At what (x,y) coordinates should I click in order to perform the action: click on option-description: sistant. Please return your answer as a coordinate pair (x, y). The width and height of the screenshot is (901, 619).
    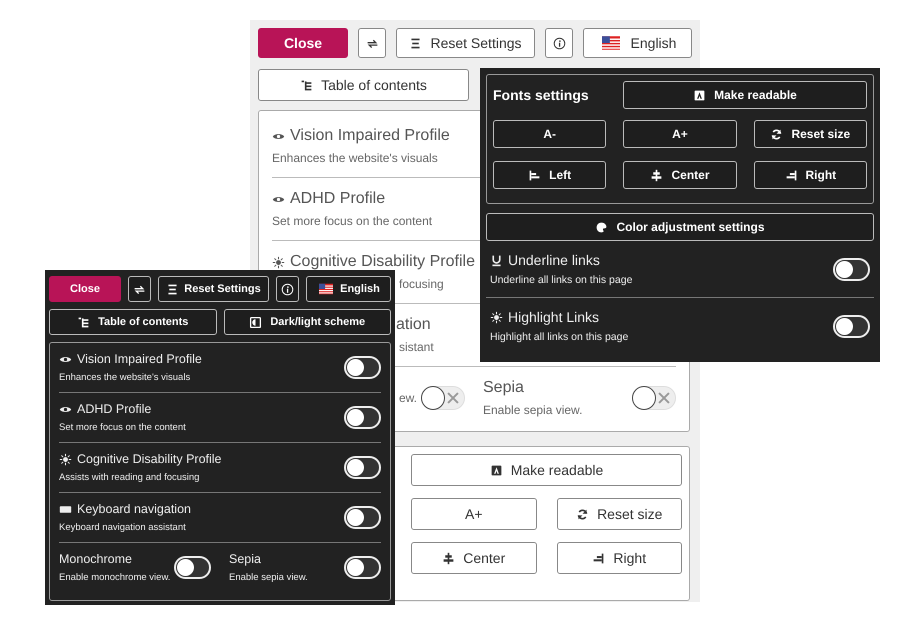
    Looking at the image, I should click on (416, 347).